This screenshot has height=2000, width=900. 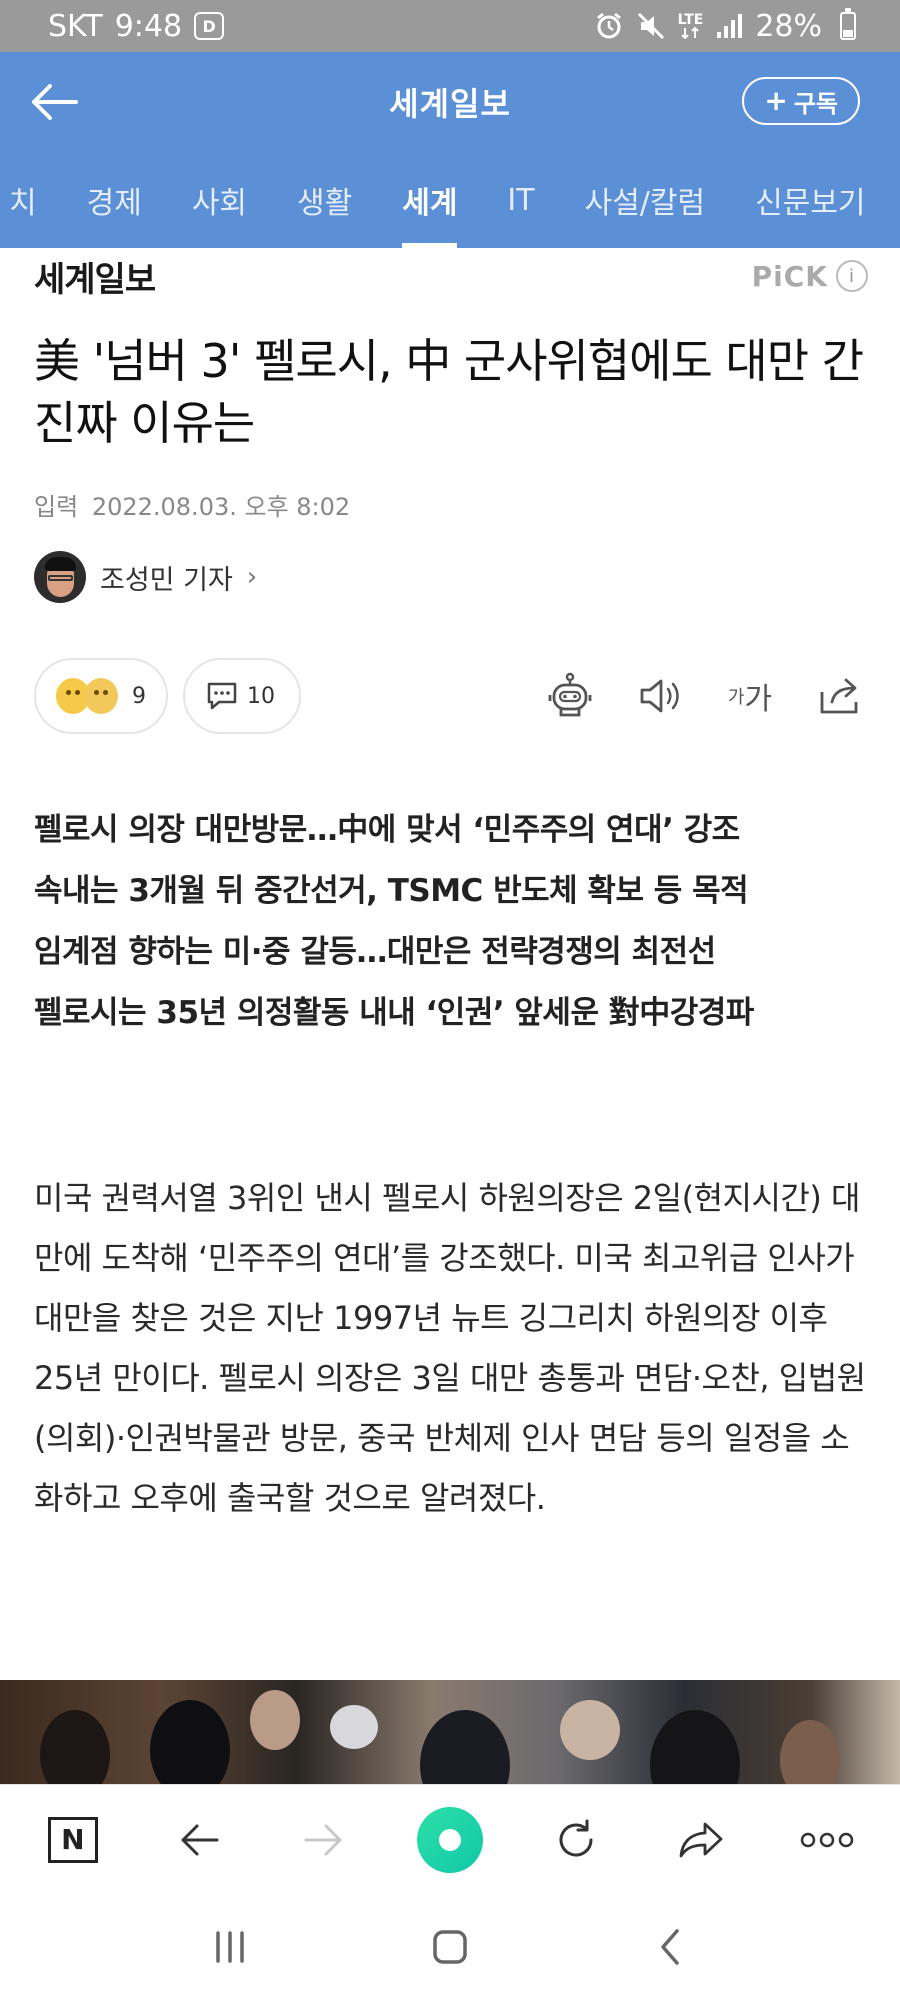 I want to click on comment-button: 10, so click(x=242, y=696).